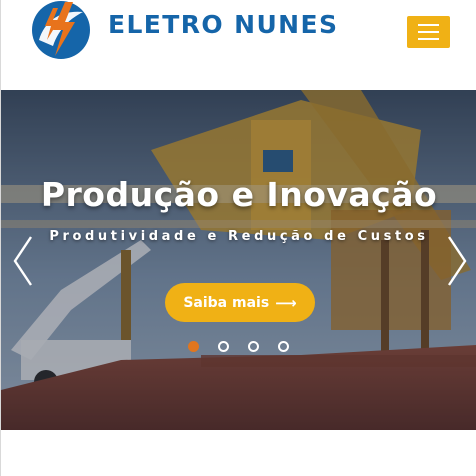 This screenshot has height=476, width=476. What do you see at coordinates (238, 453) in the screenshot?
I see `content-area` at bounding box center [238, 453].